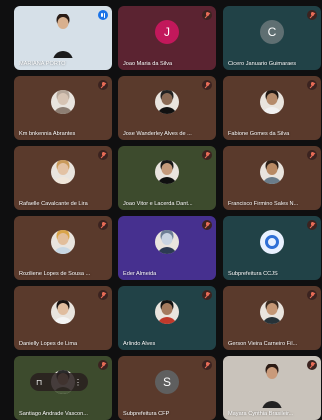 This screenshot has height=420, width=322. Describe the element at coordinates (262, 64) in the screenshot. I see `participant-name: Cicero Januario Guimaraes` at that location.